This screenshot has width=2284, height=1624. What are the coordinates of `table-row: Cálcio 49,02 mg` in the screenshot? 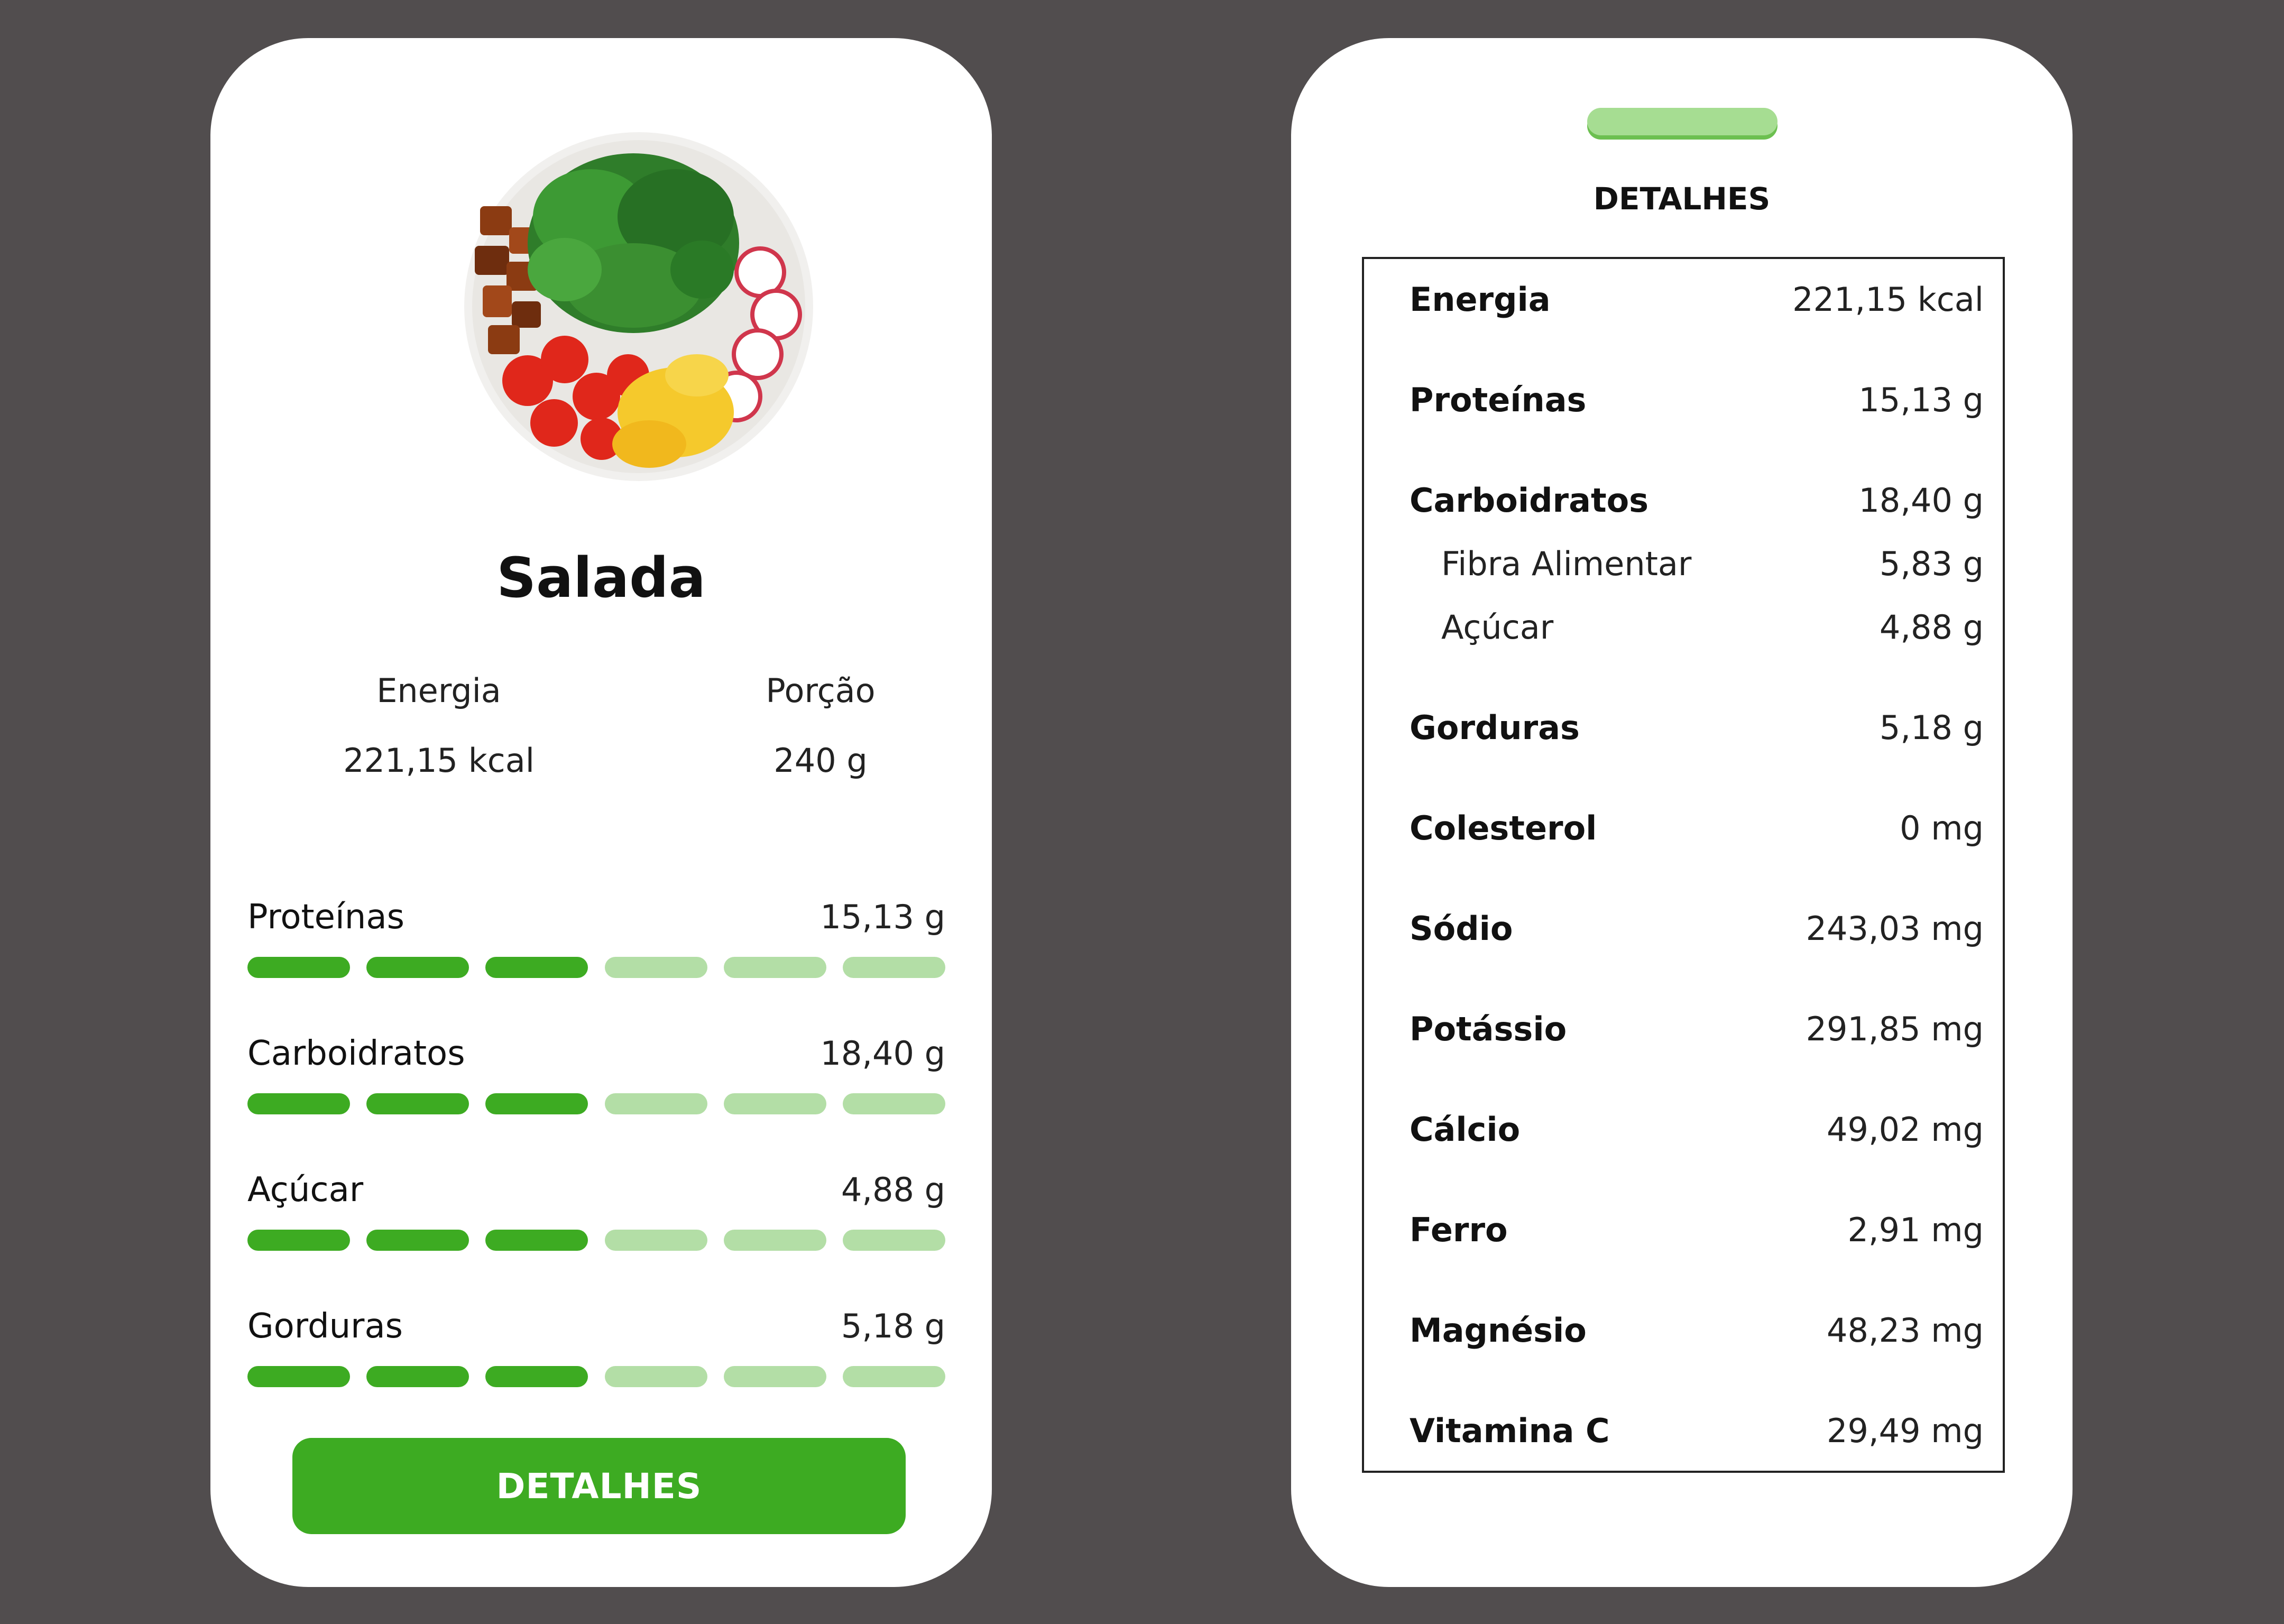 It's located at (1697, 1131).